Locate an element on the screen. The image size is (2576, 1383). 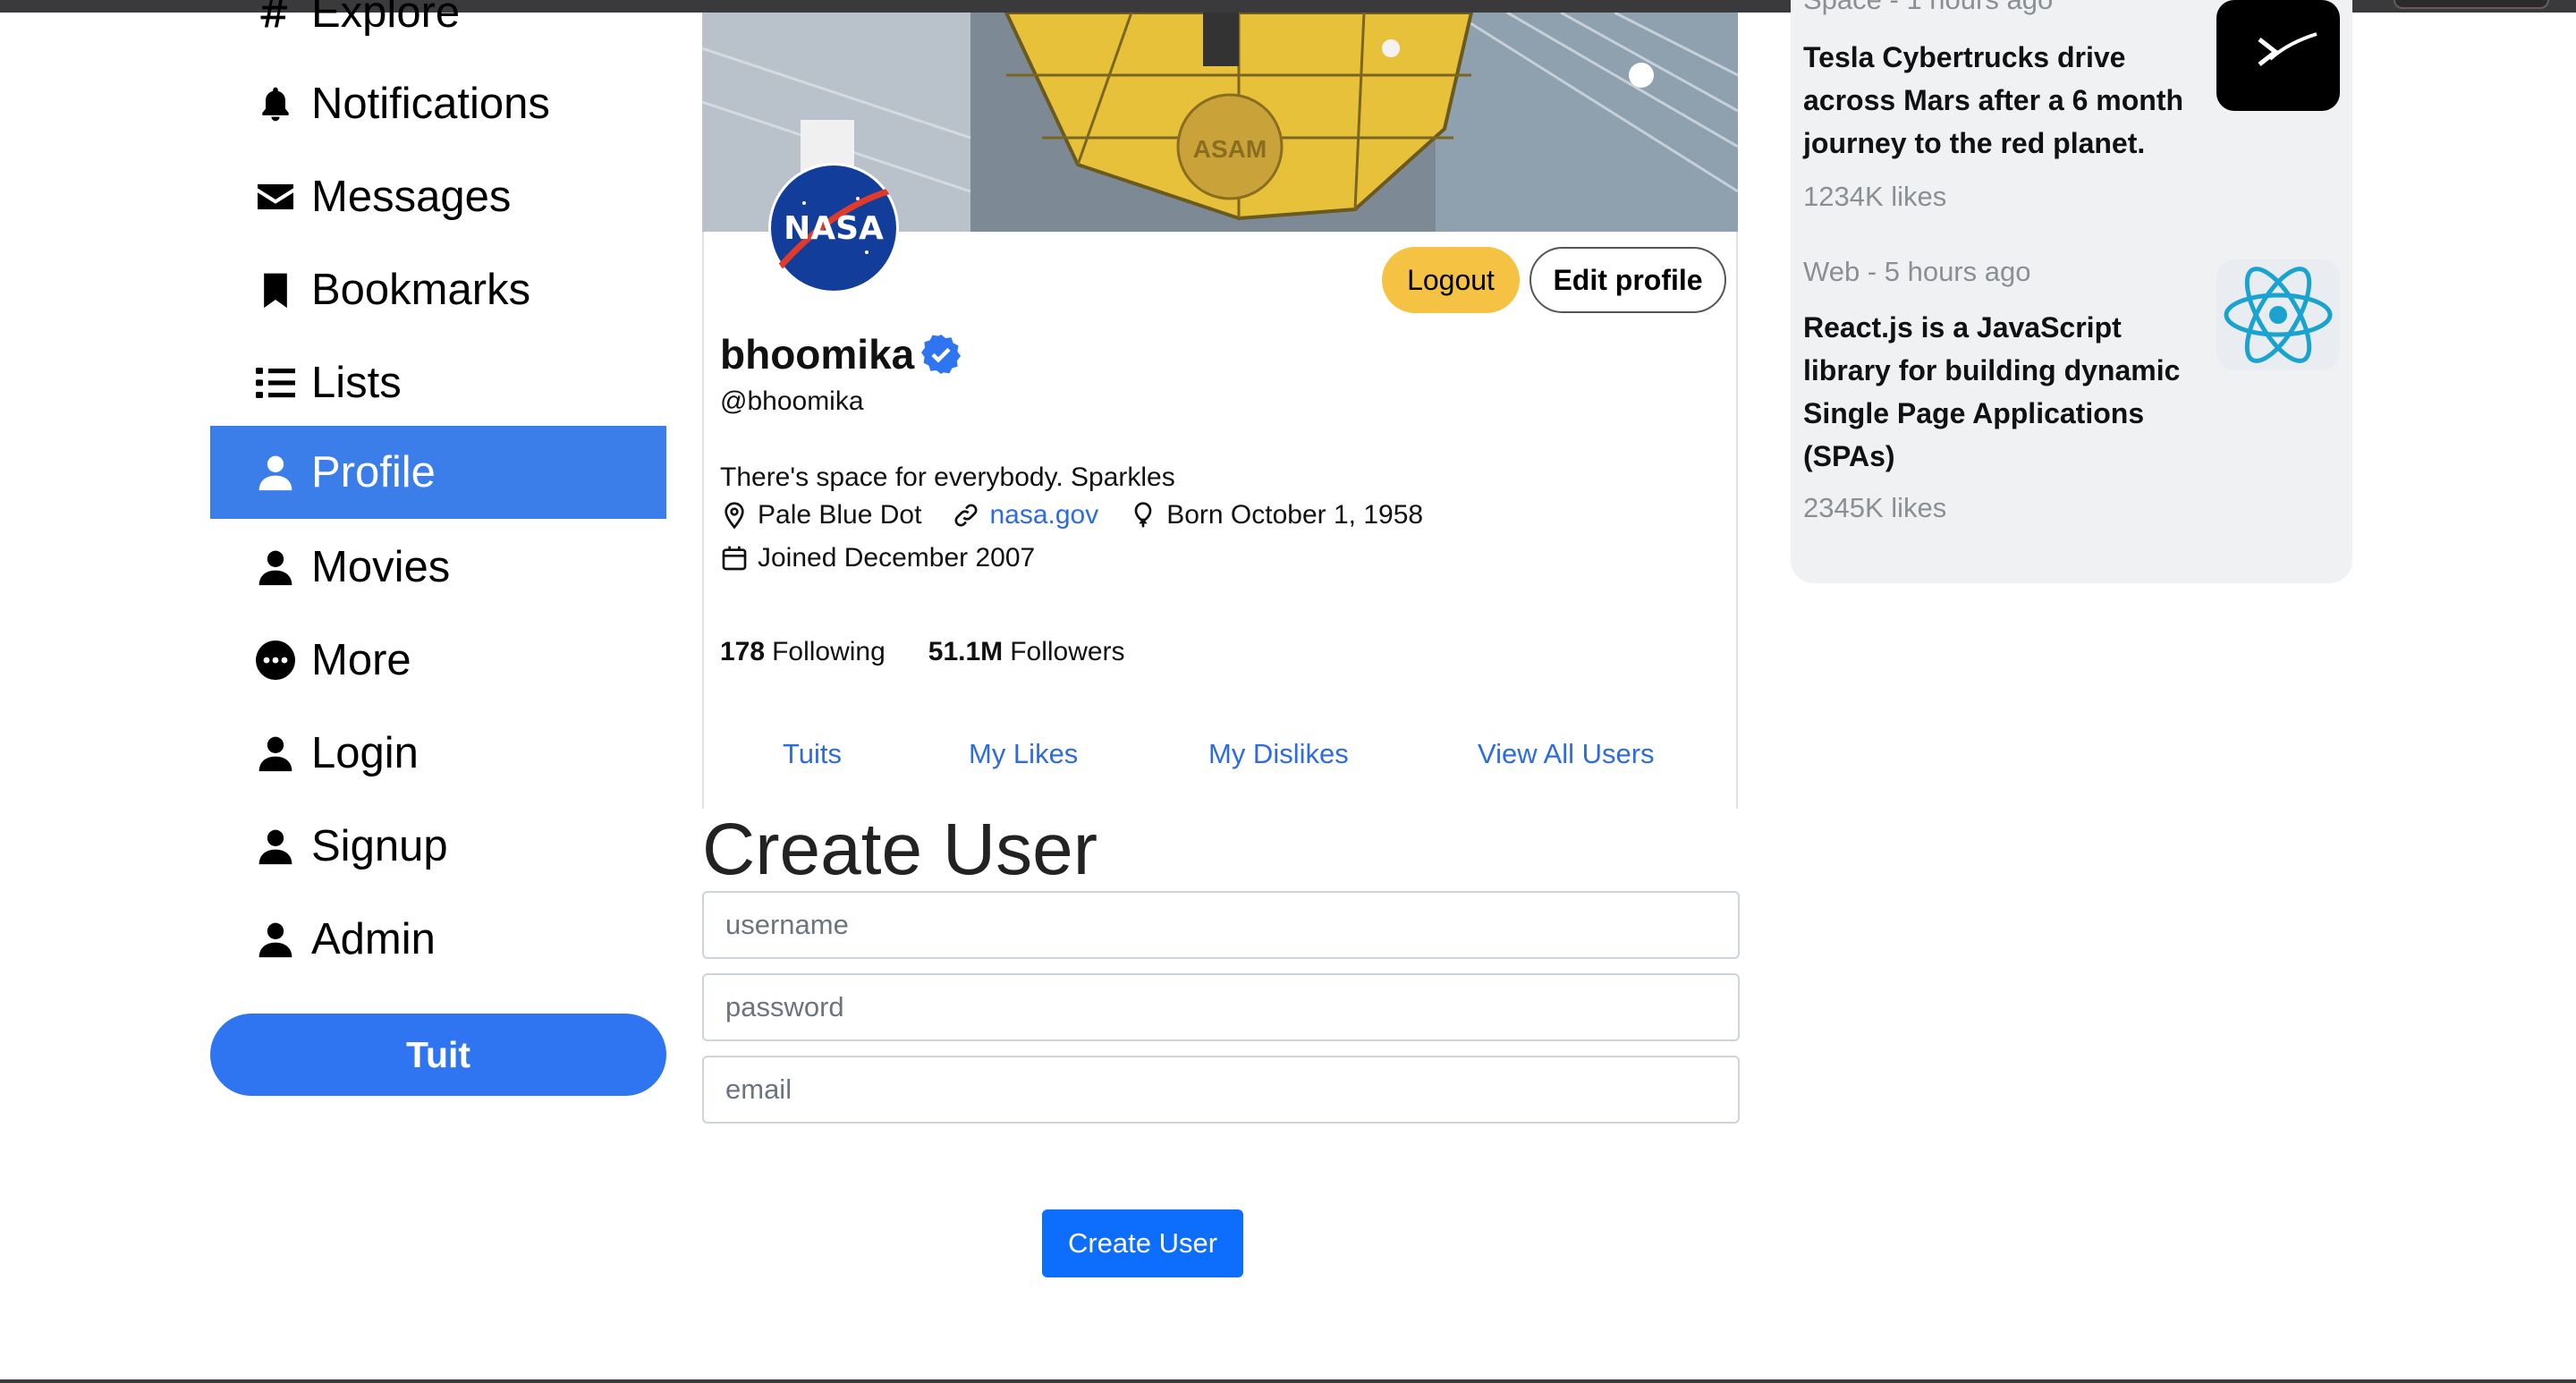
profile-handle: @bhoomika is located at coordinates (792, 401).